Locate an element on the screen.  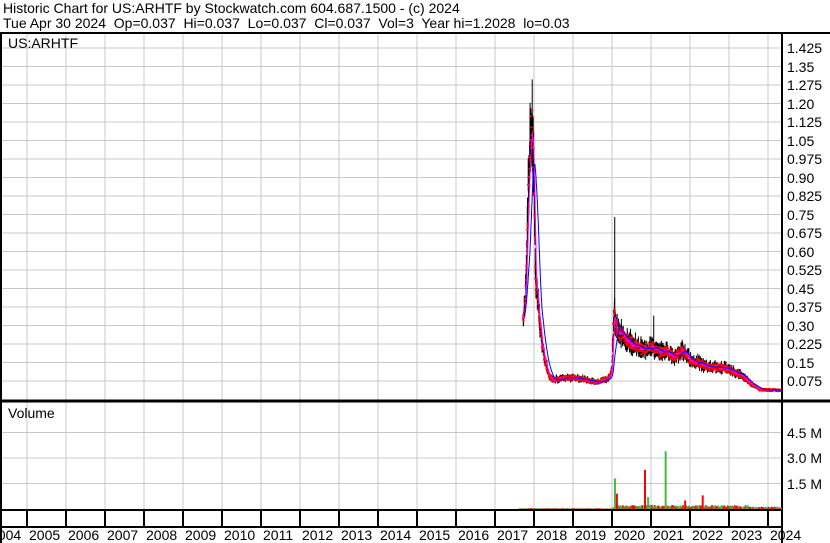
x-tick-label: 2006 is located at coordinates (84, 535).